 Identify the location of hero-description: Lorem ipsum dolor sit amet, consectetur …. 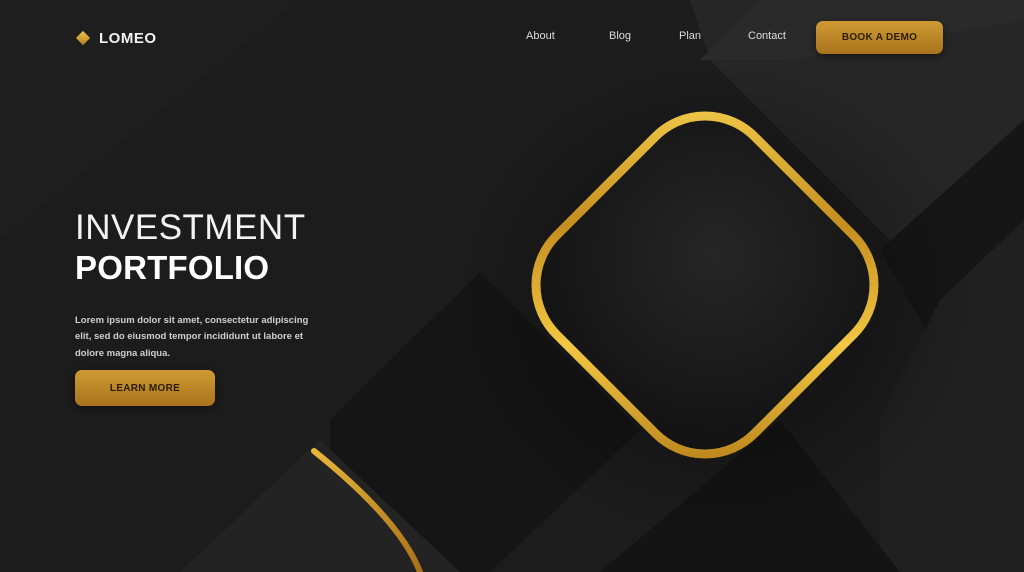
(192, 336).